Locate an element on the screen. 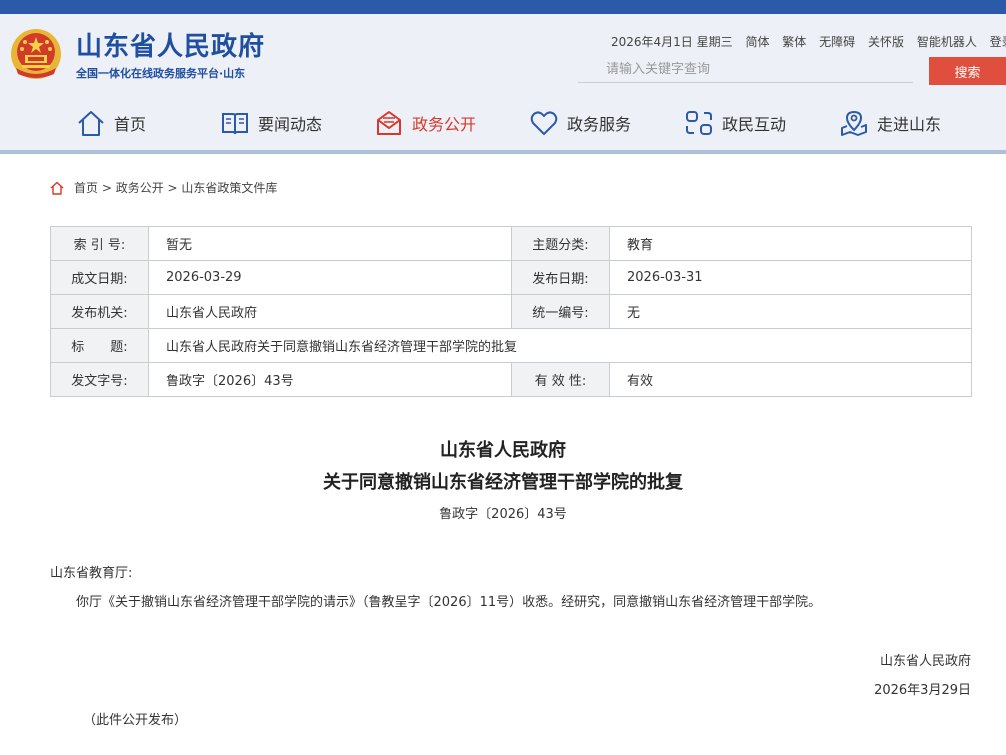 Image resolution: width=1006 pixels, height=755 pixels. table-row: 成文日期: 2026-03-29 发布日期: 2026-03-31 is located at coordinates (511, 277).